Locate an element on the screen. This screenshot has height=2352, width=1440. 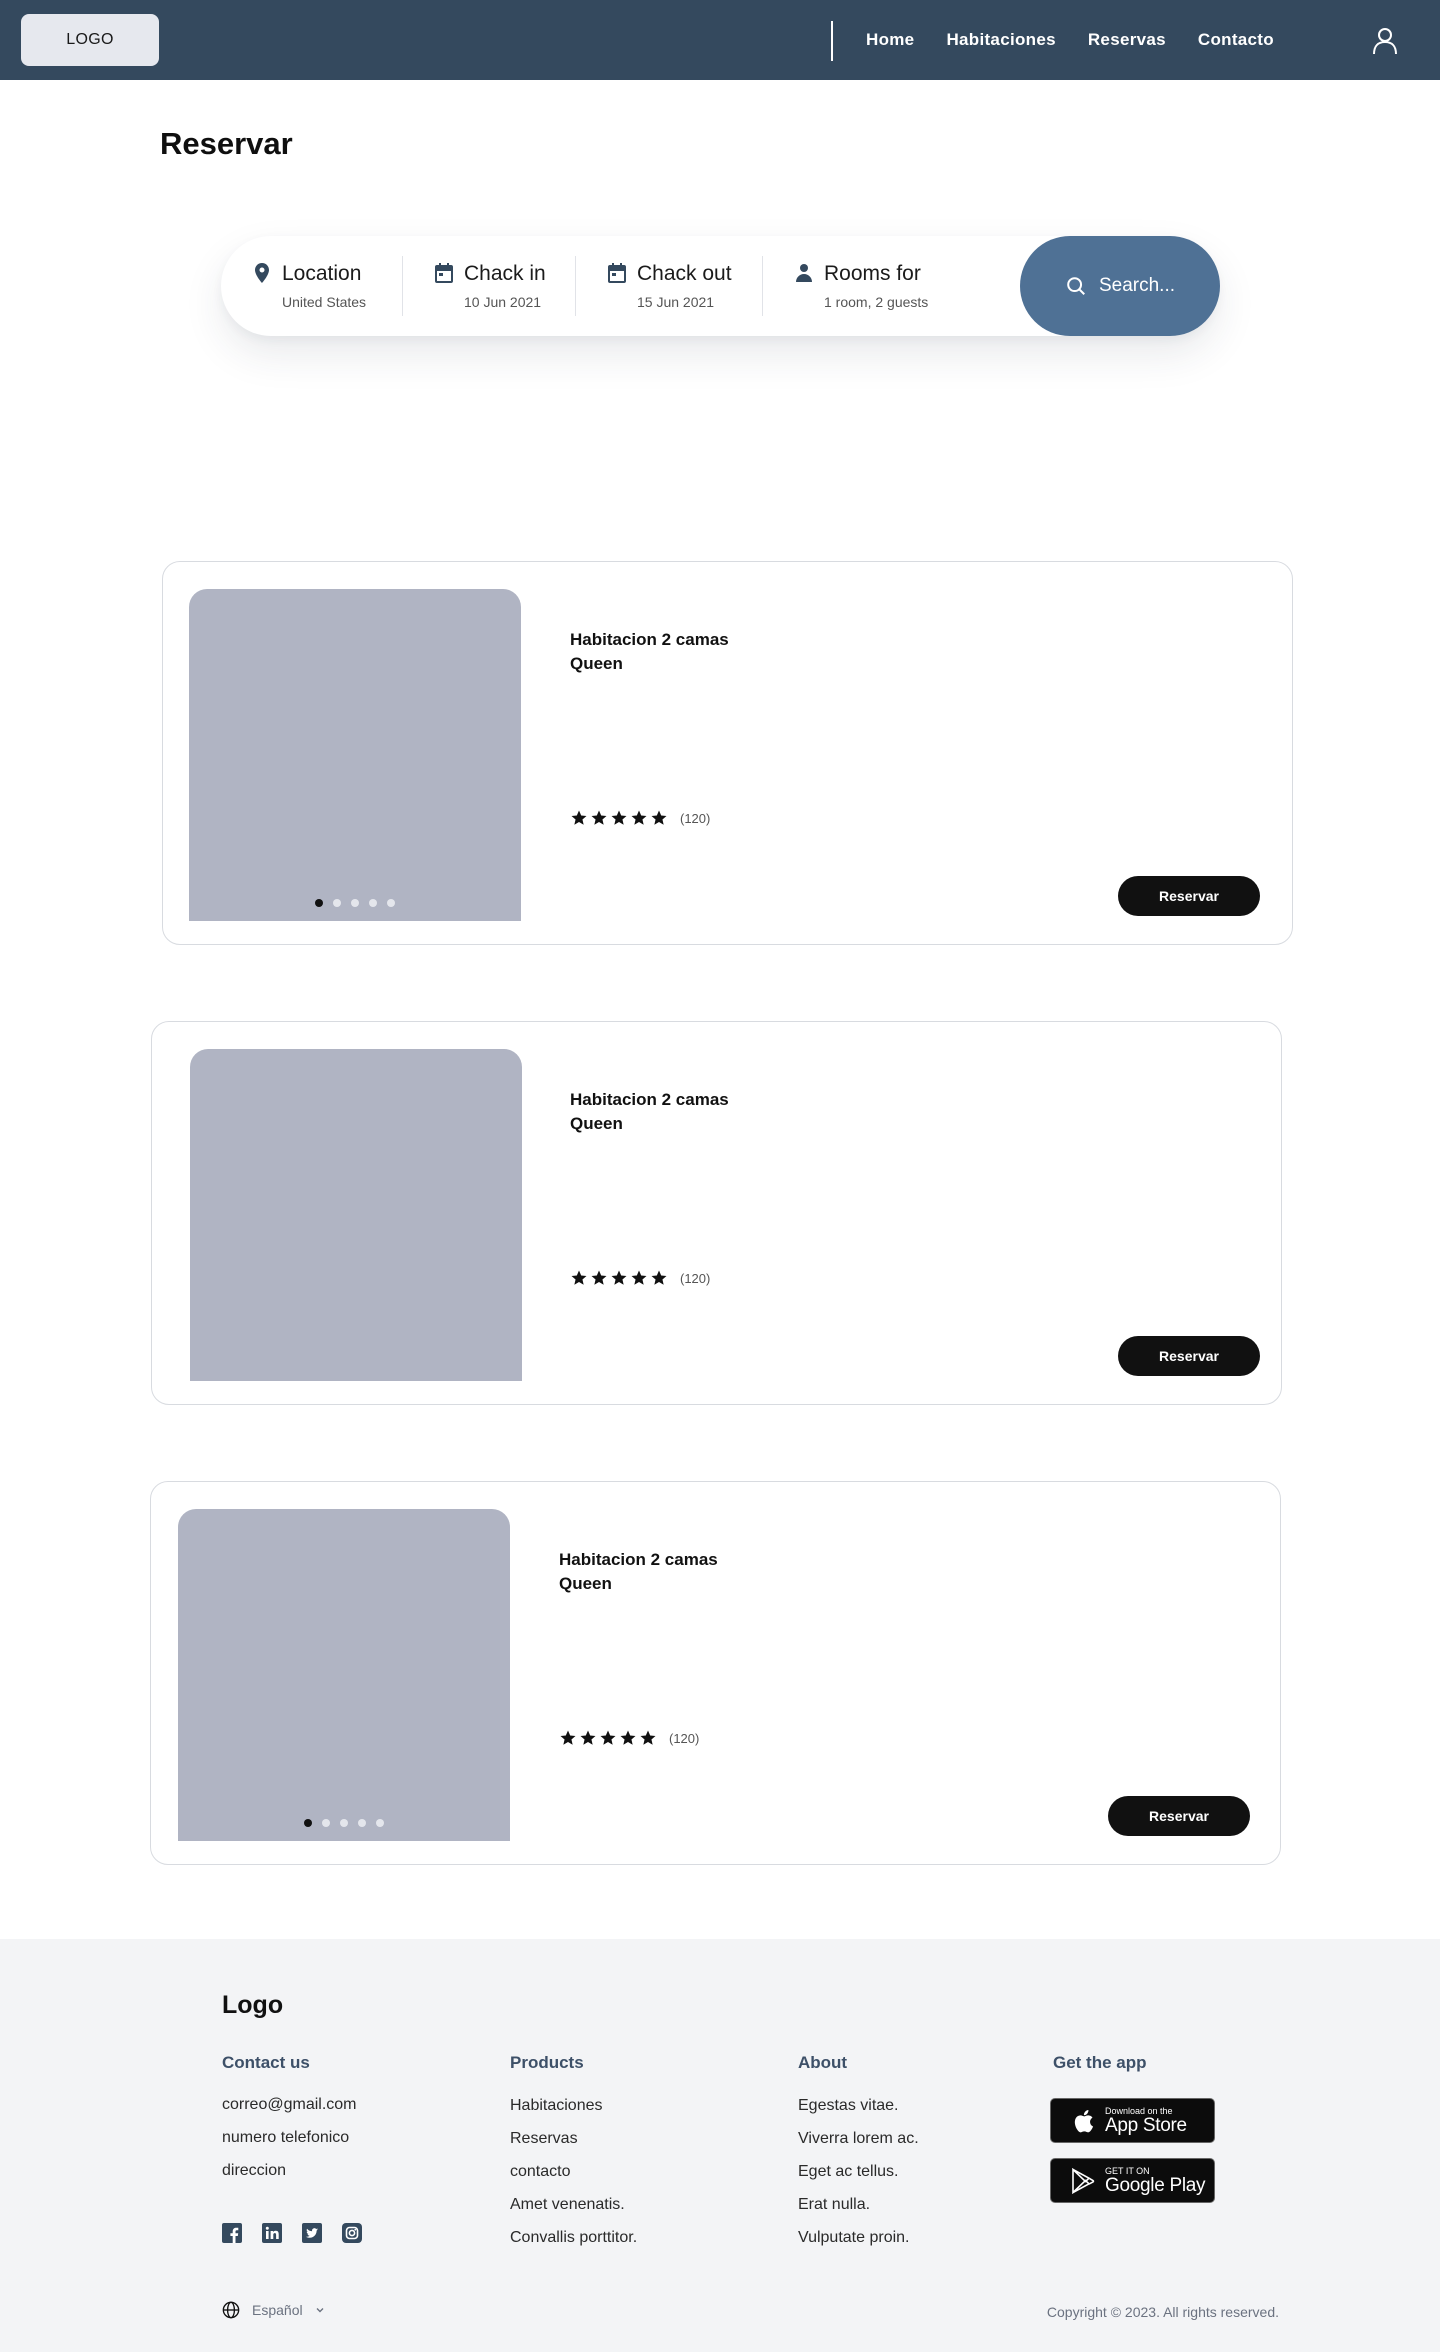
nav-link-contacto: Contacto is located at coordinates (1236, 40).